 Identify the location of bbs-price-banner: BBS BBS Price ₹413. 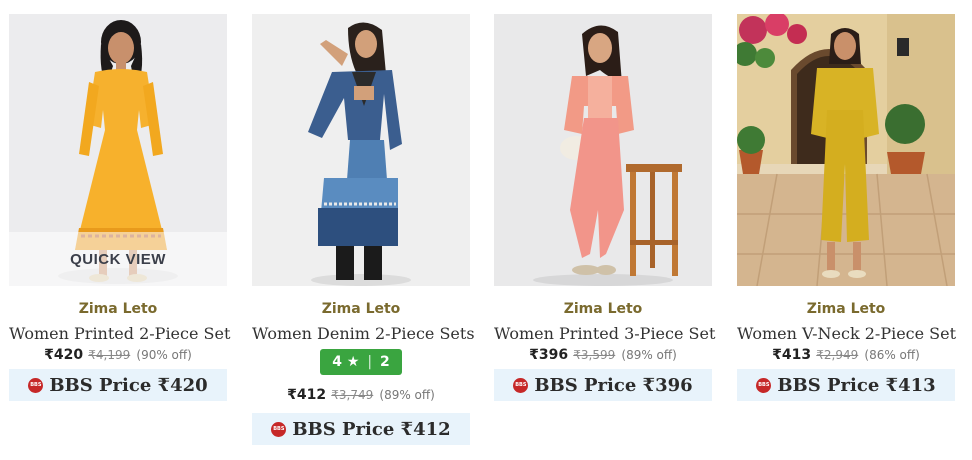
(846, 385).